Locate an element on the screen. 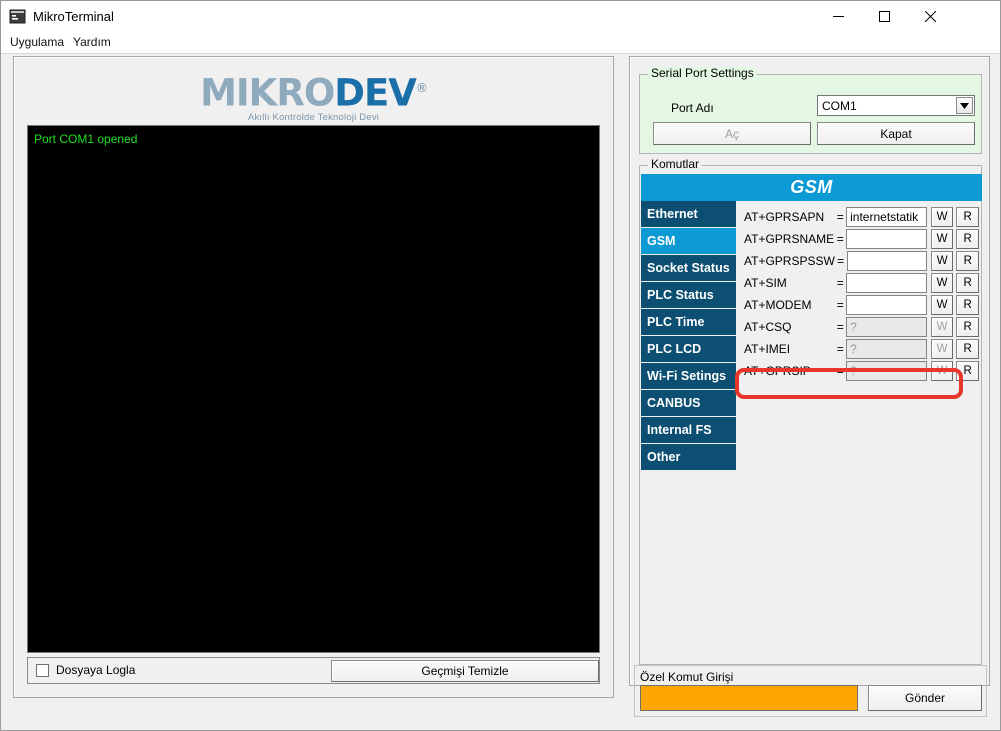  tab-canbus: CANBUS is located at coordinates (688, 403).